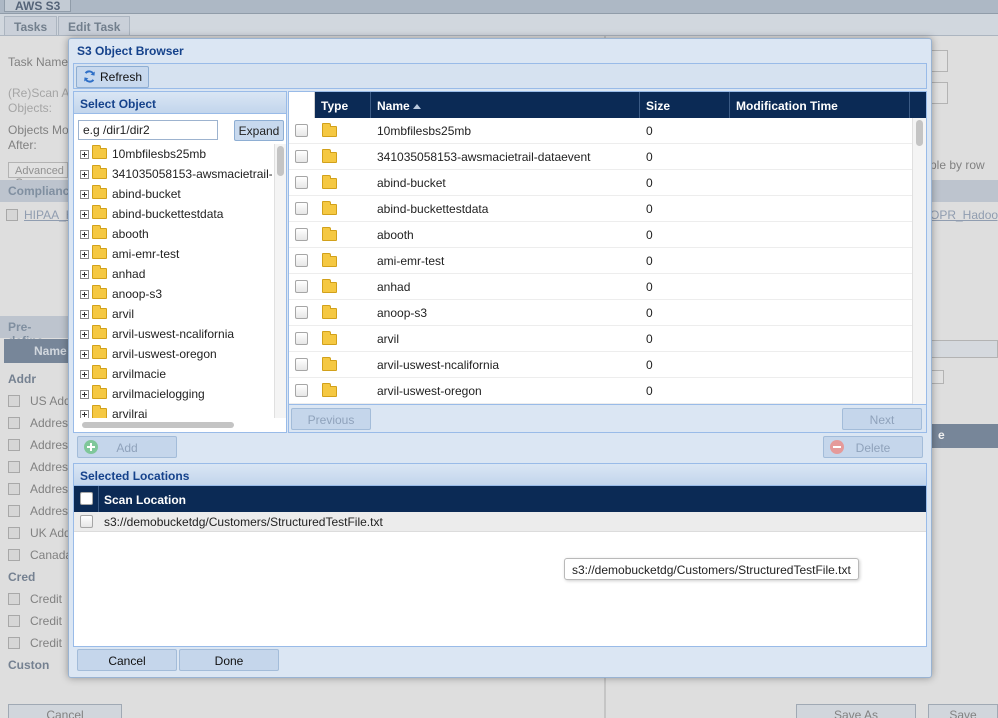 The width and height of the screenshot is (998, 718). What do you see at coordinates (601, 261) in the screenshot?
I see `object-row: ami-emr-test 0` at bounding box center [601, 261].